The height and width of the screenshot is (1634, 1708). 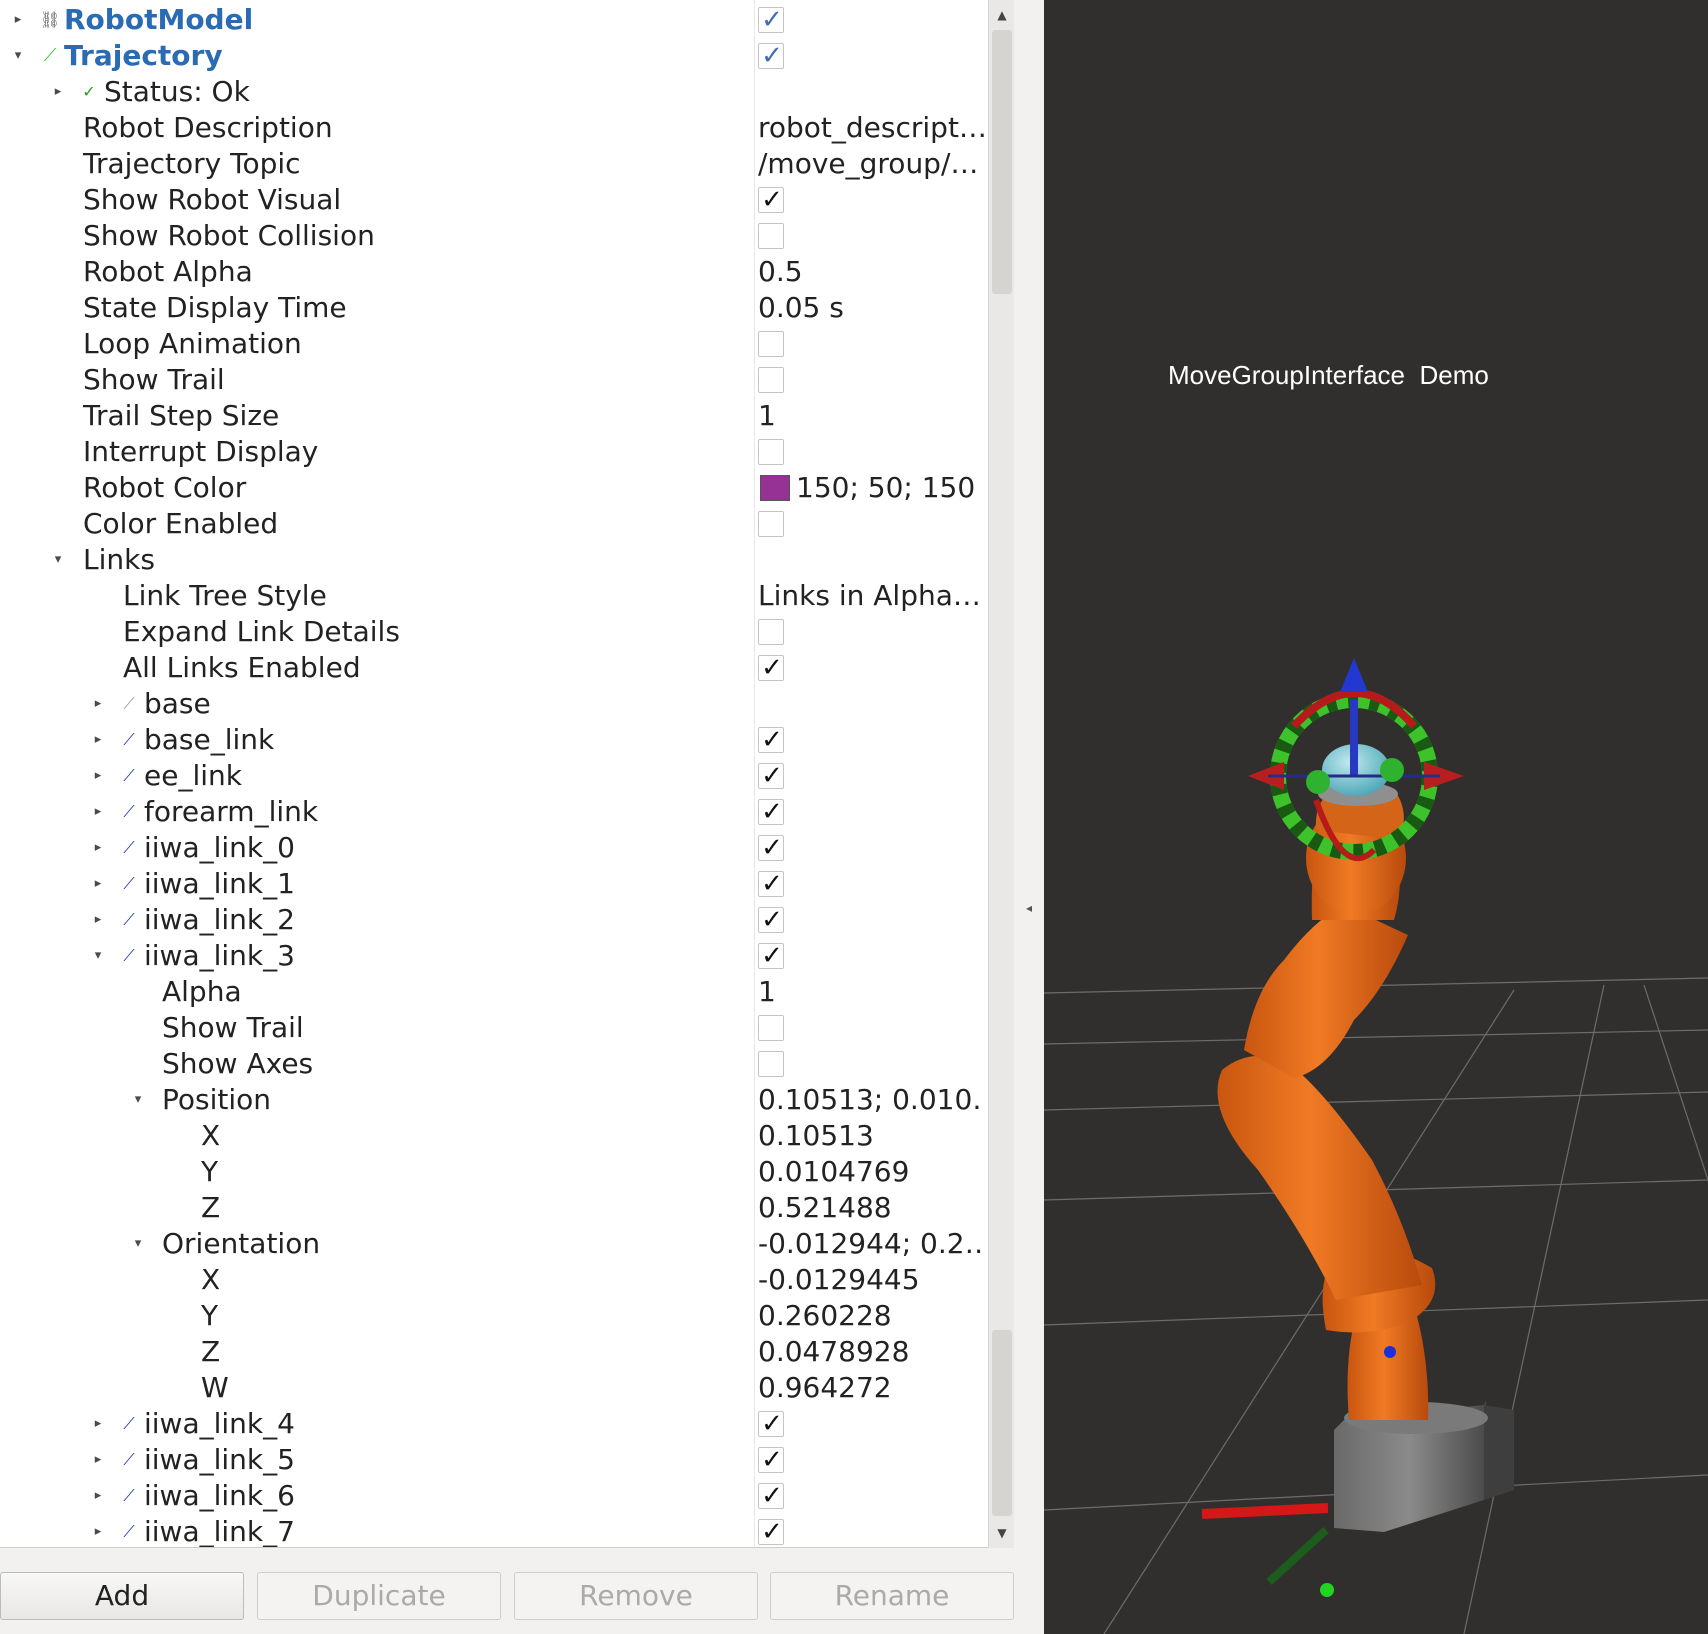 What do you see at coordinates (122, 1596) in the screenshot?
I see `add-button: Add` at bounding box center [122, 1596].